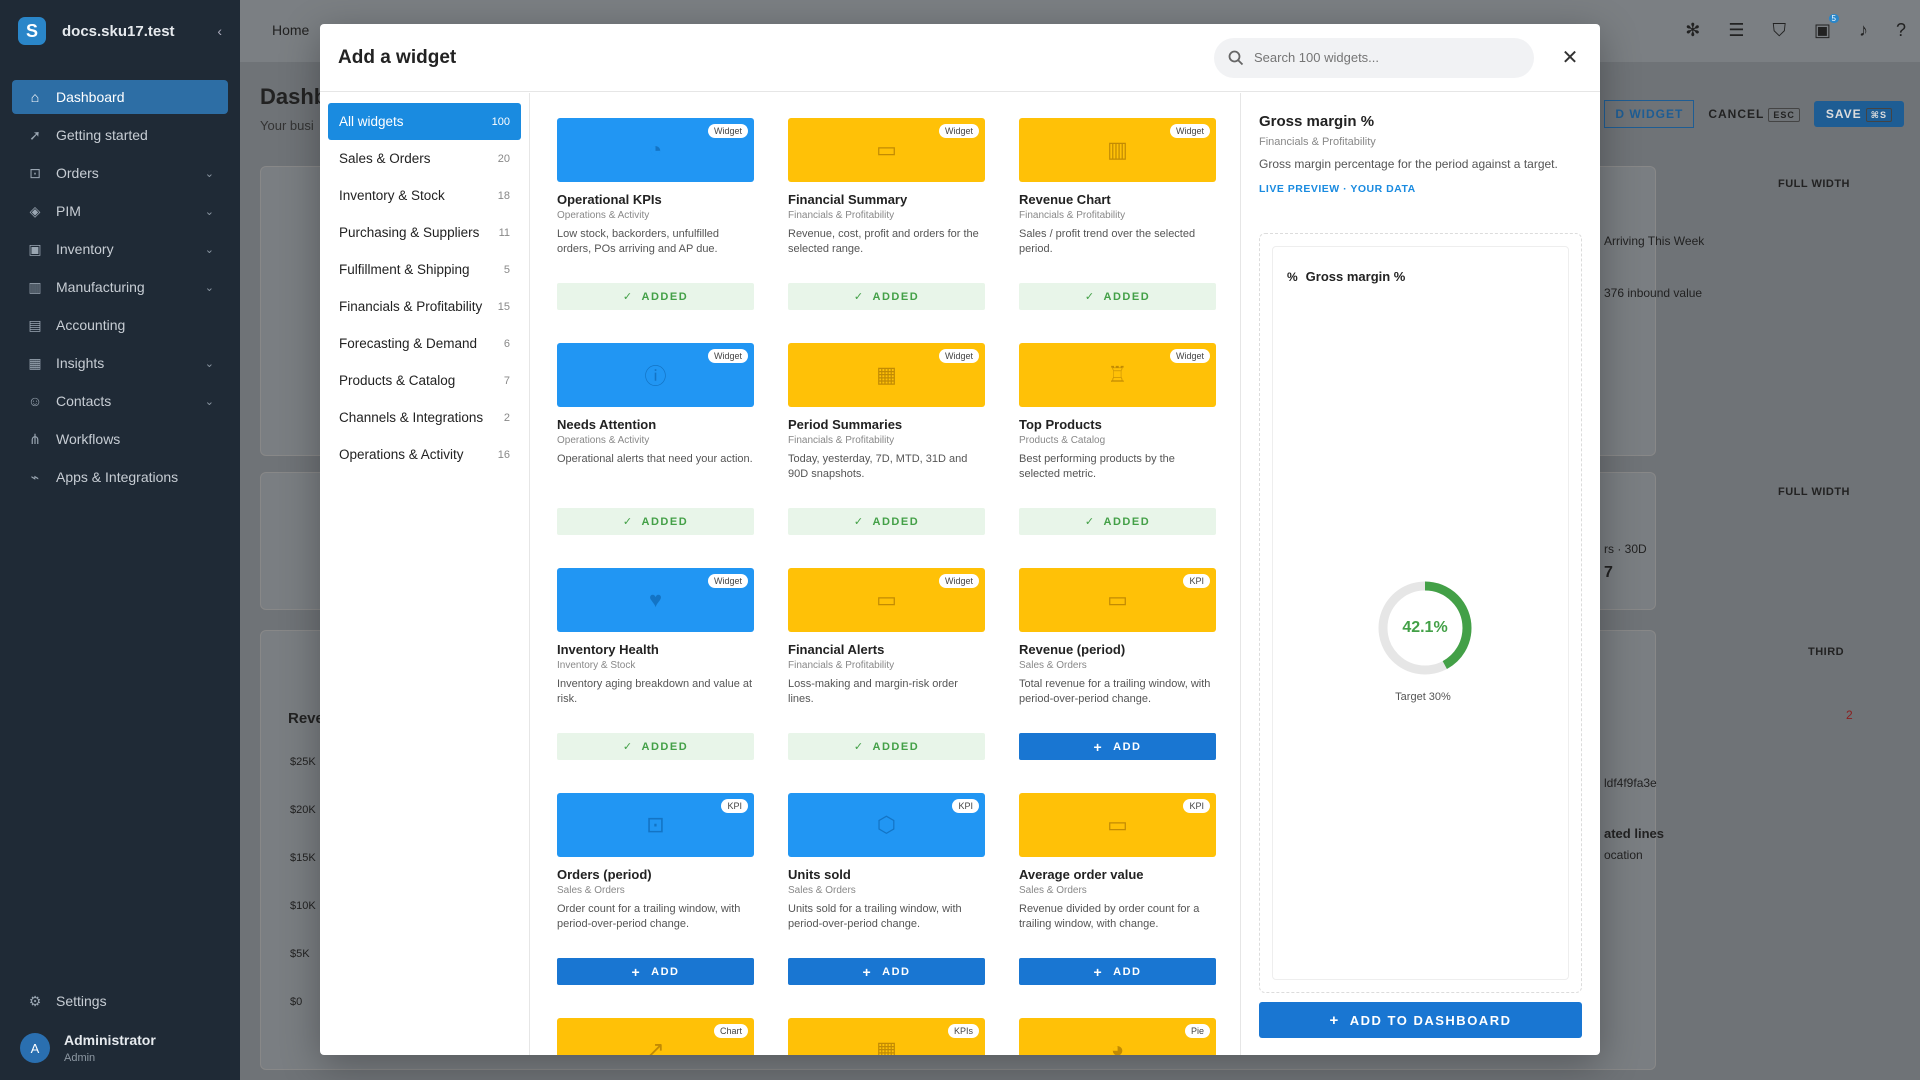 This screenshot has height=1080, width=1920. I want to click on save-button: SAVE ⌘S, so click(1858, 114).